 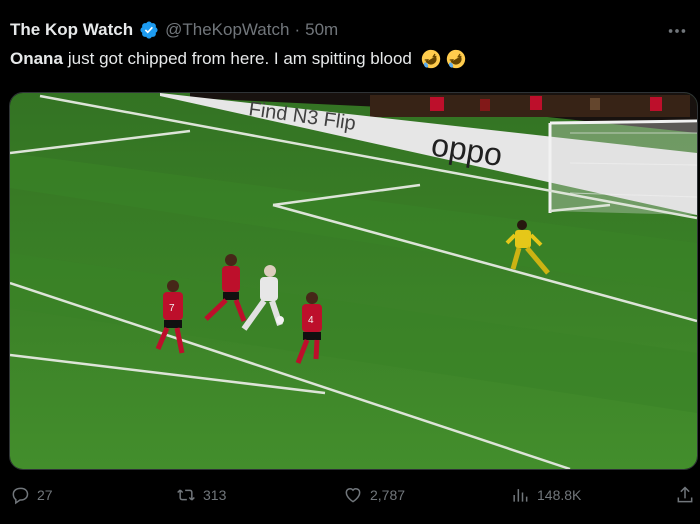 I want to click on share-icon, so click(x=685, y=494).